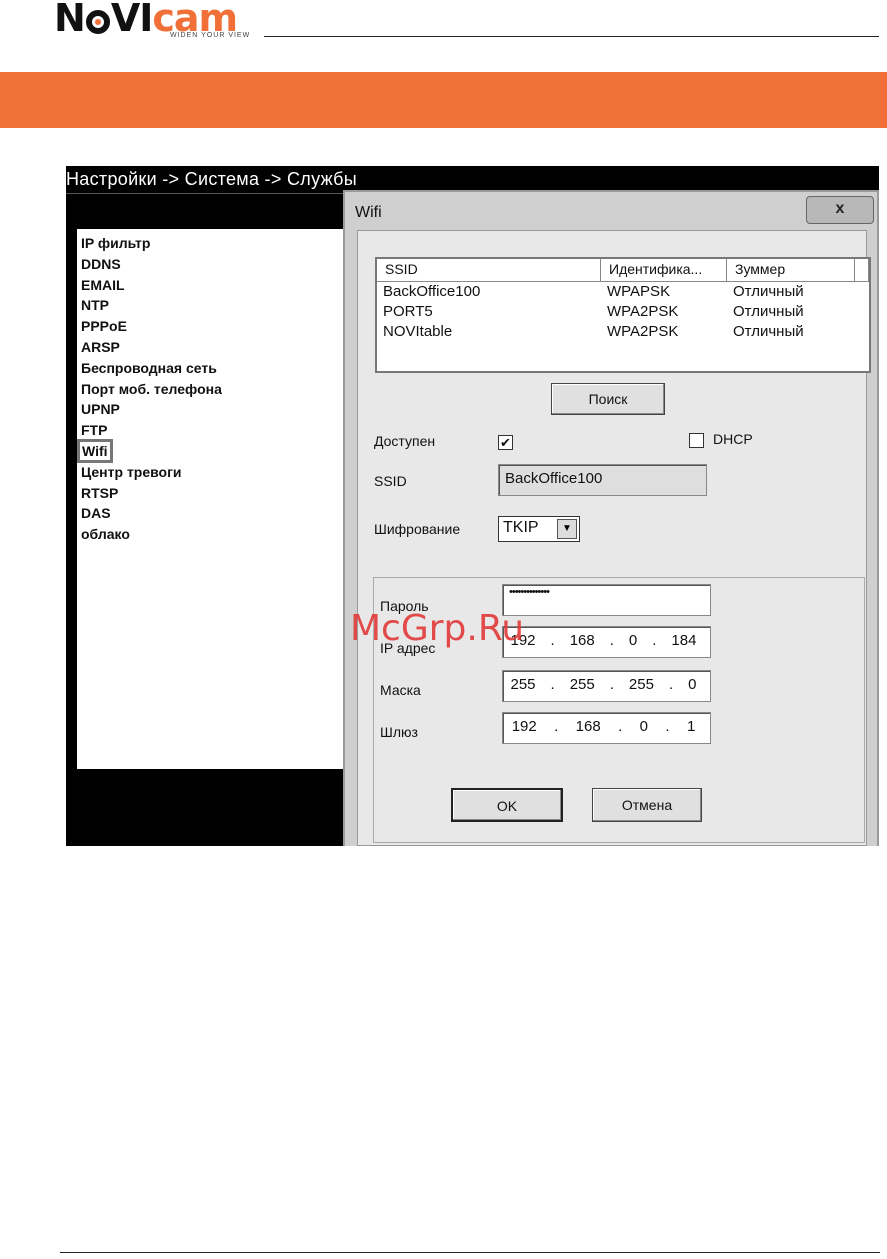 This screenshot has height=1259, width=887. What do you see at coordinates (588, 726) in the screenshot?
I see `gateway-octet: 168` at bounding box center [588, 726].